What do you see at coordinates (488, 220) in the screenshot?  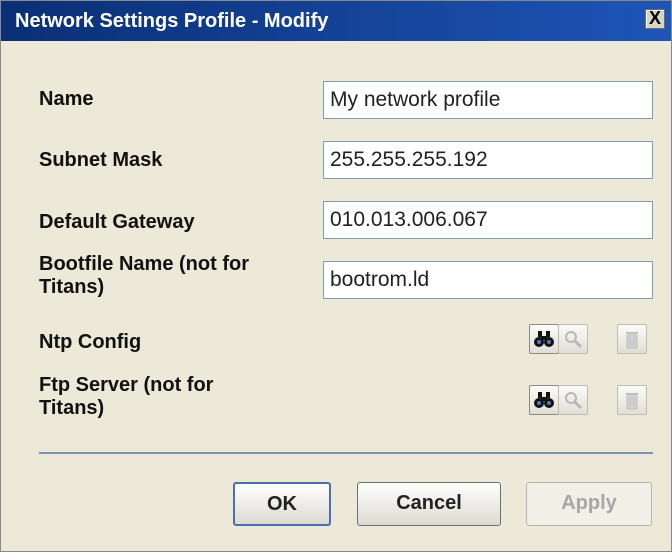 I see `default-gateway-field: 010.013.006.067` at bounding box center [488, 220].